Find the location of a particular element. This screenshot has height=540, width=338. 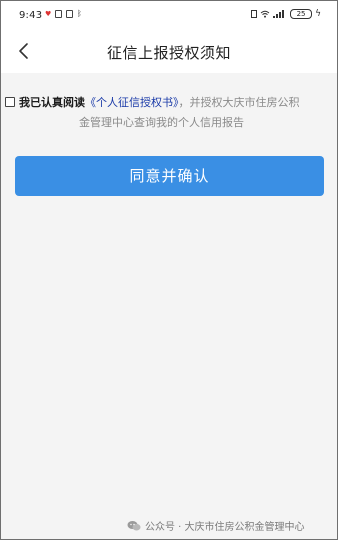

consent-text: 我已认真阅读《个人征信授权书》，并授权大庆市住房公积 is located at coordinates (159, 103).